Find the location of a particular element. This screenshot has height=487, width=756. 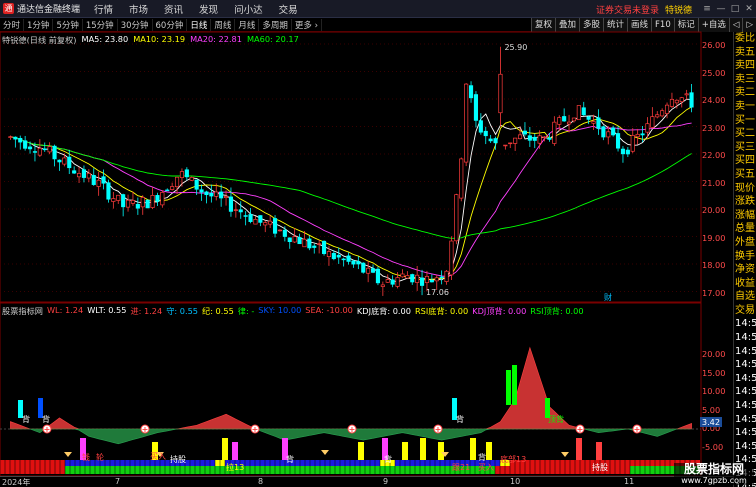

date-tick-3: 9 is located at coordinates (386, 481).